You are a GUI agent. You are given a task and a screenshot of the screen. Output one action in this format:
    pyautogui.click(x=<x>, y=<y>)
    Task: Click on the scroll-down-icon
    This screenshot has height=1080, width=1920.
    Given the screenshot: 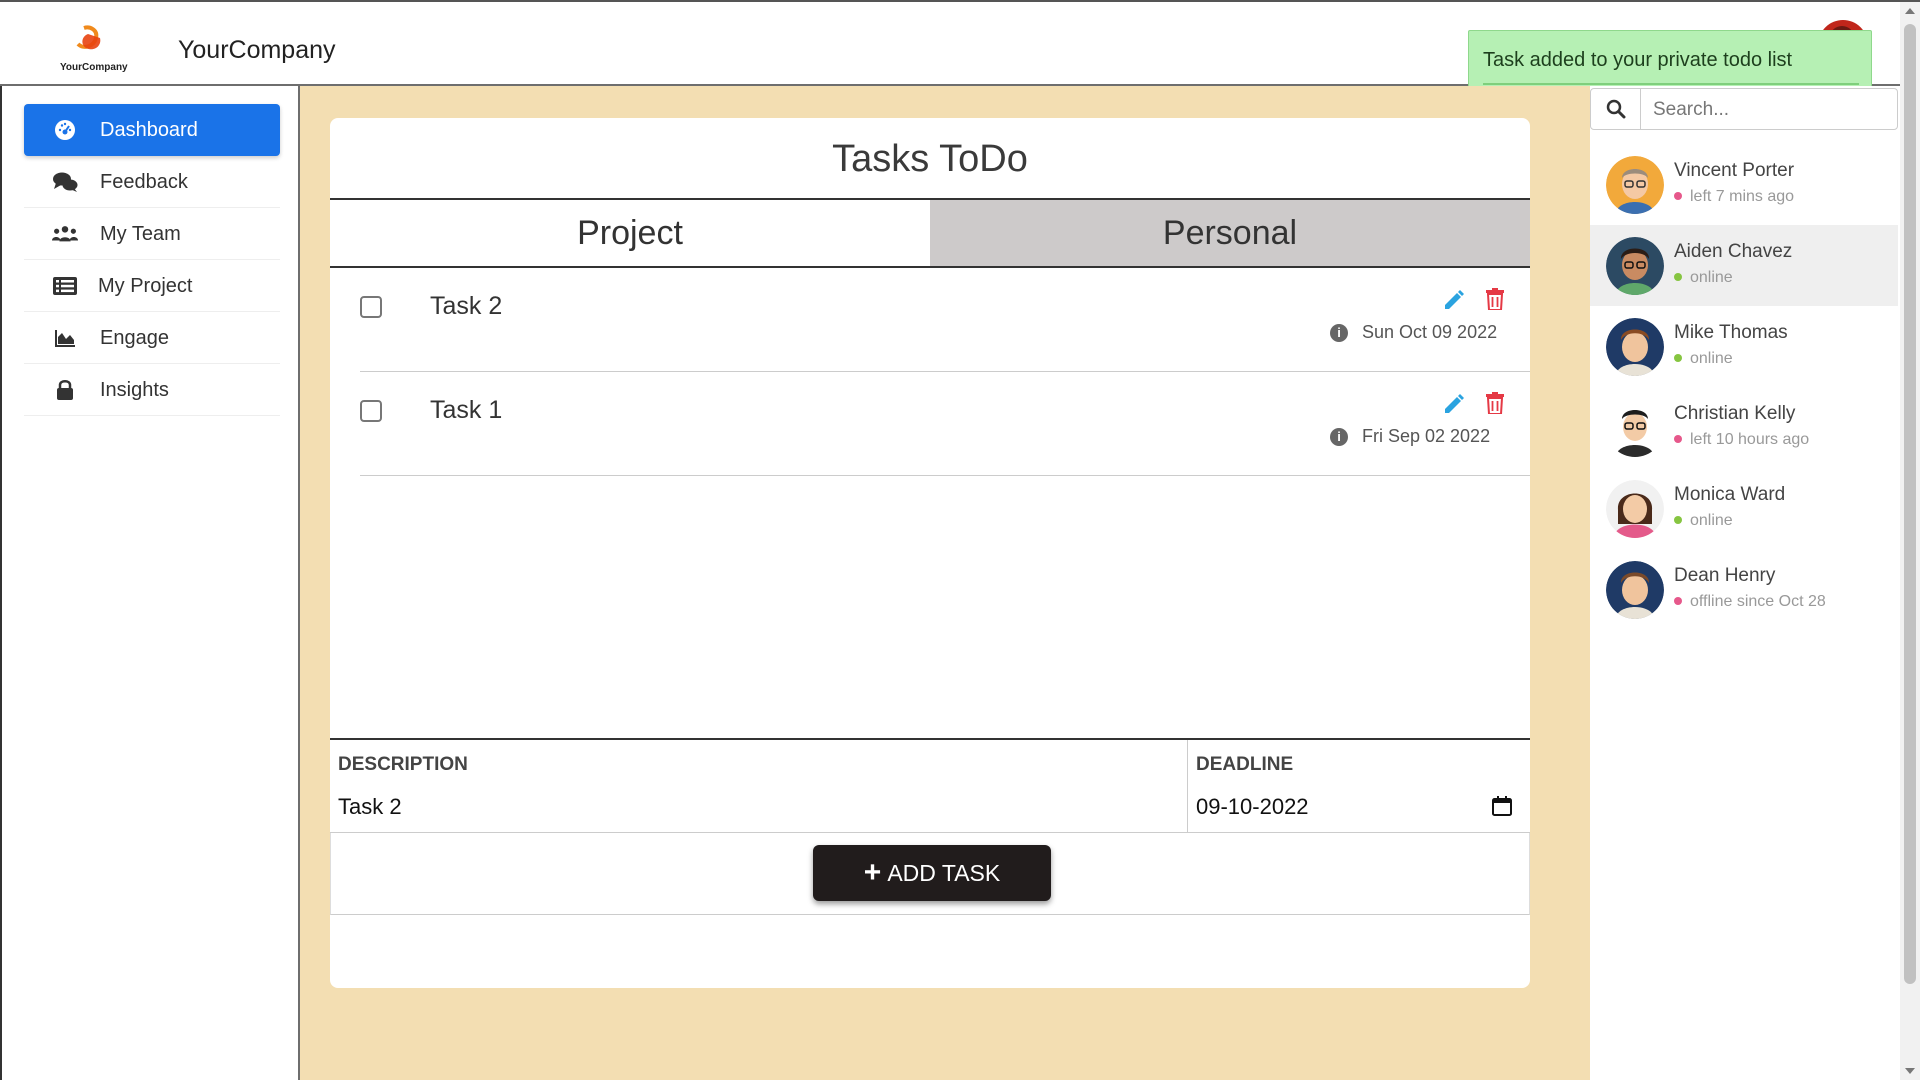 What is the action you would take?
    pyautogui.click(x=1910, y=1071)
    